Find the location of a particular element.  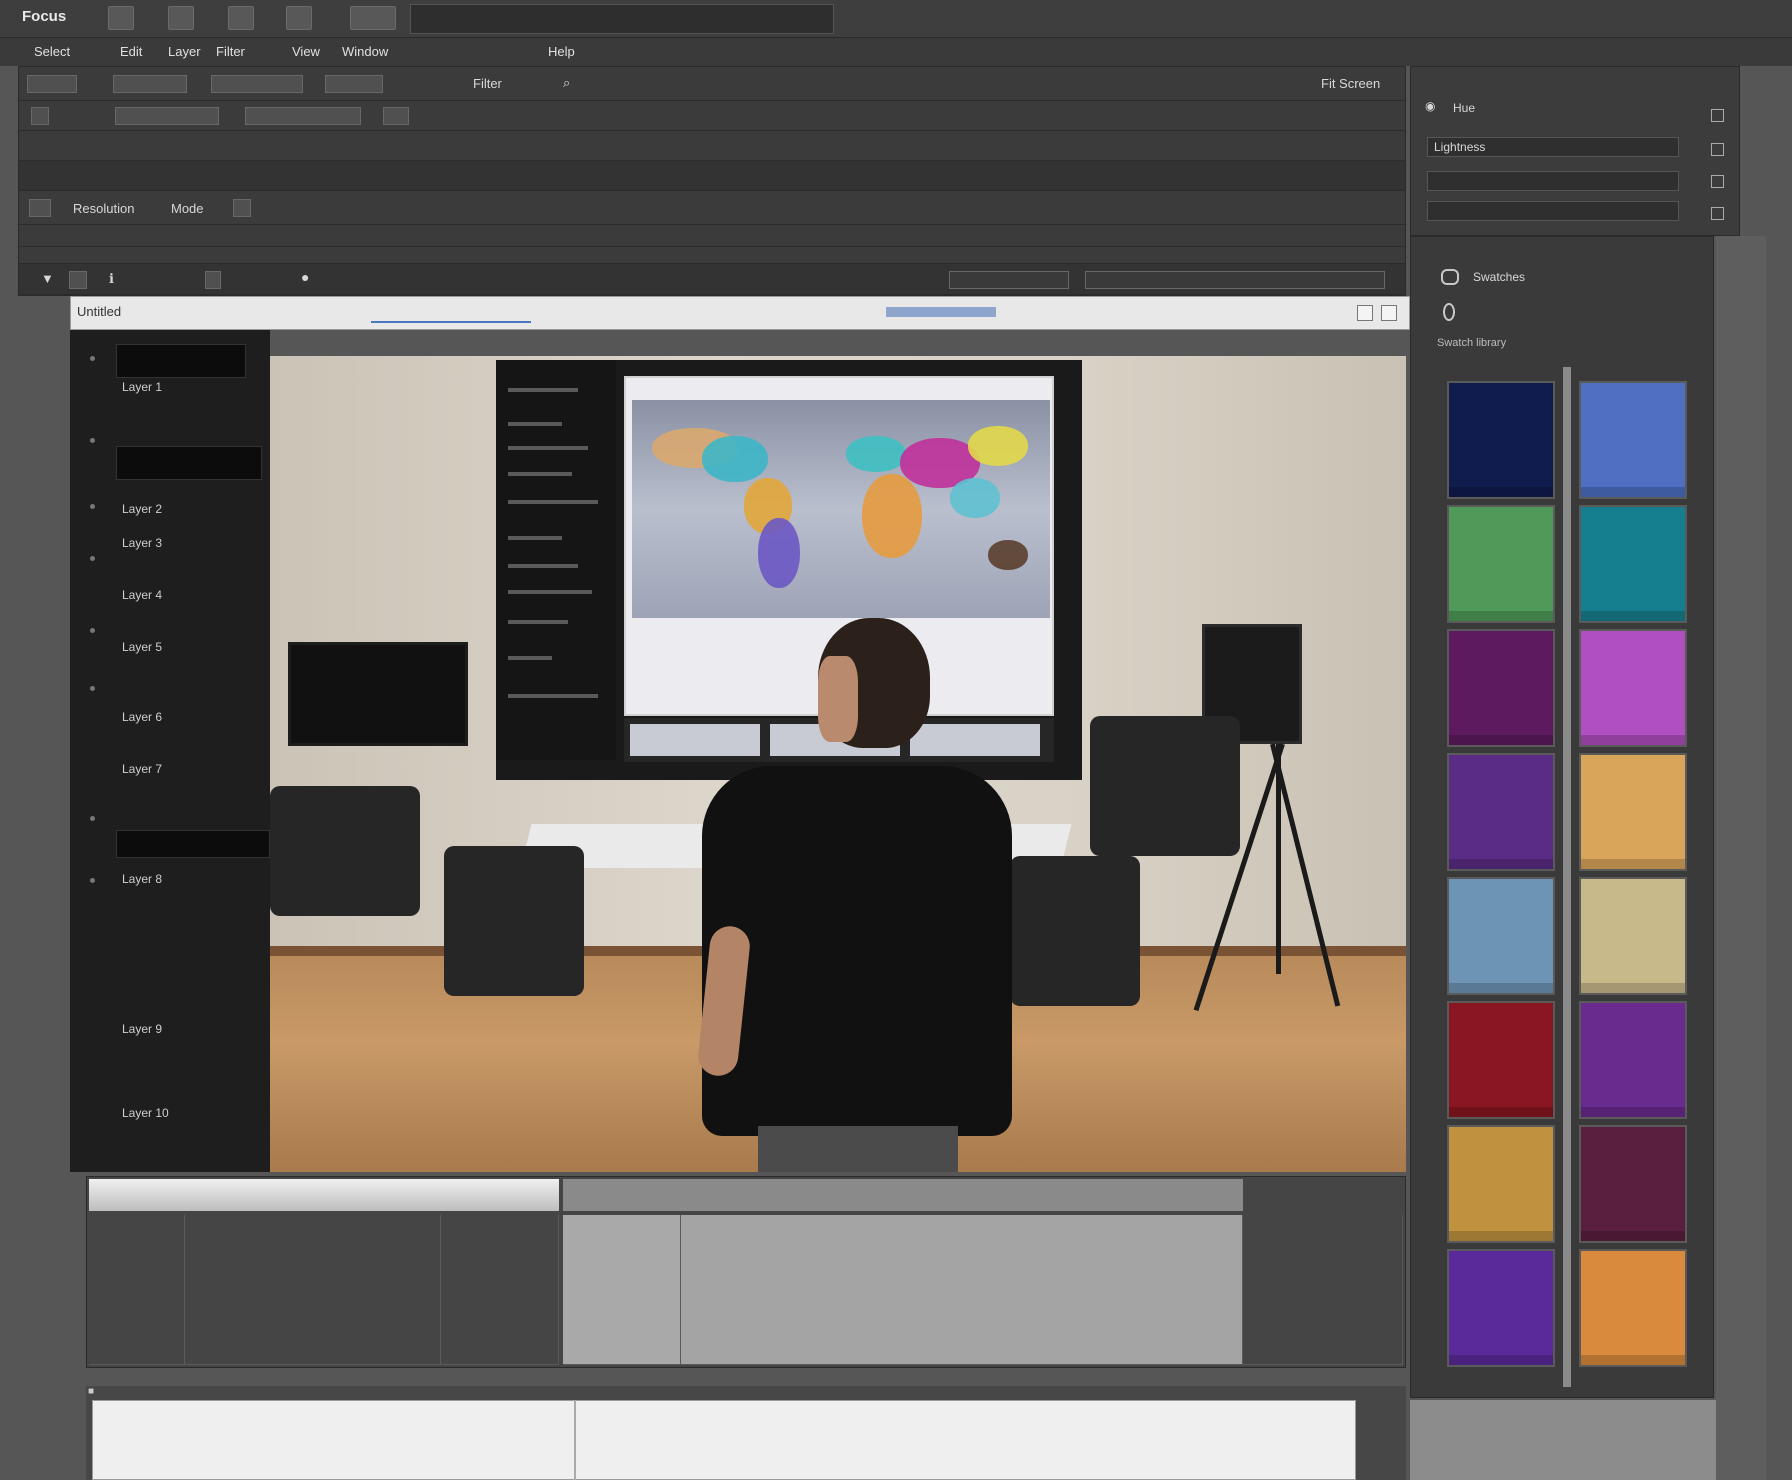

layer-item: Layer 3 is located at coordinates (142, 543).